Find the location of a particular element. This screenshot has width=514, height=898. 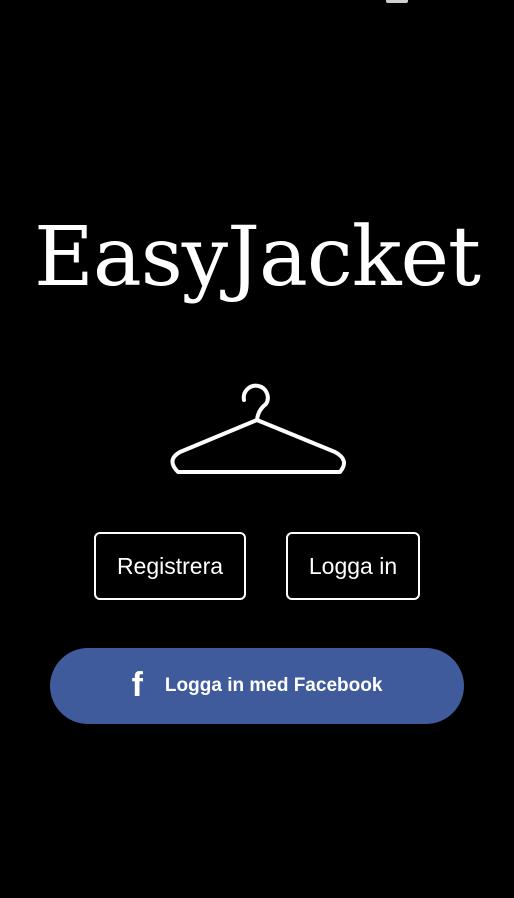

status-bar-indicator is located at coordinates (397, 1).